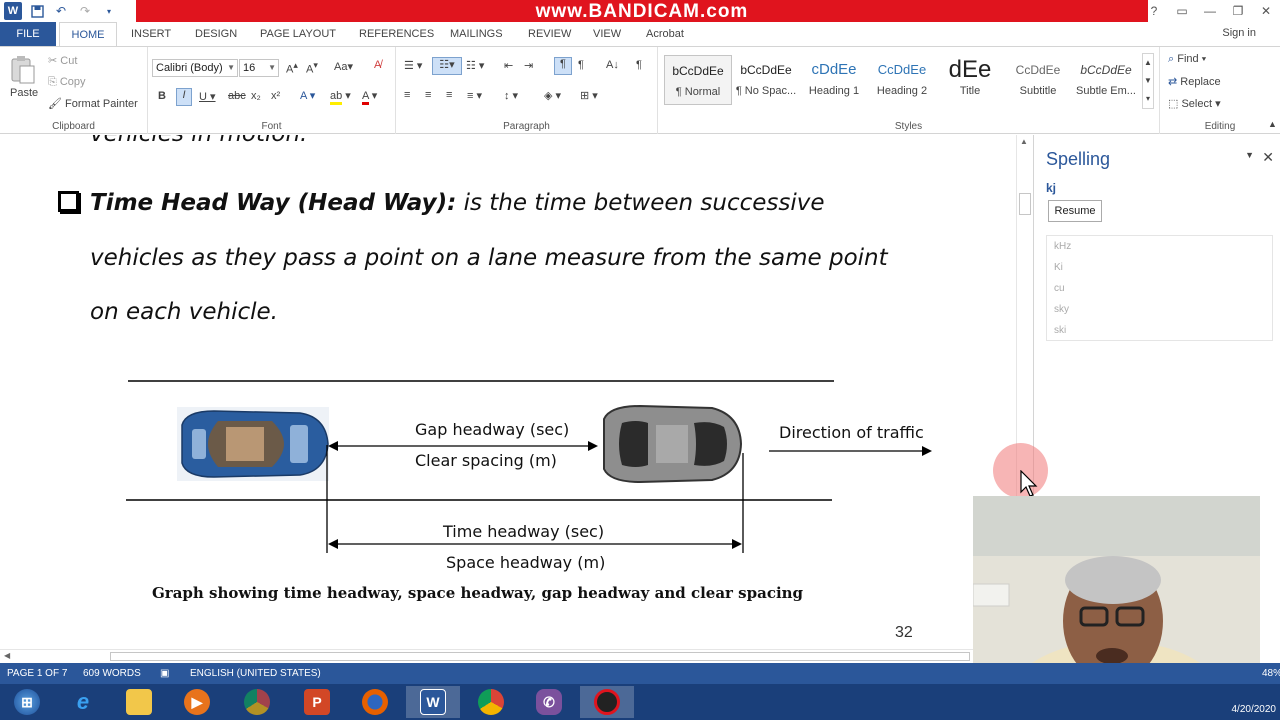 This screenshot has height=720, width=1280. What do you see at coordinates (511, 95) in the screenshot?
I see `line-spacing-icon: ↕ ▾` at bounding box center [511, 95].